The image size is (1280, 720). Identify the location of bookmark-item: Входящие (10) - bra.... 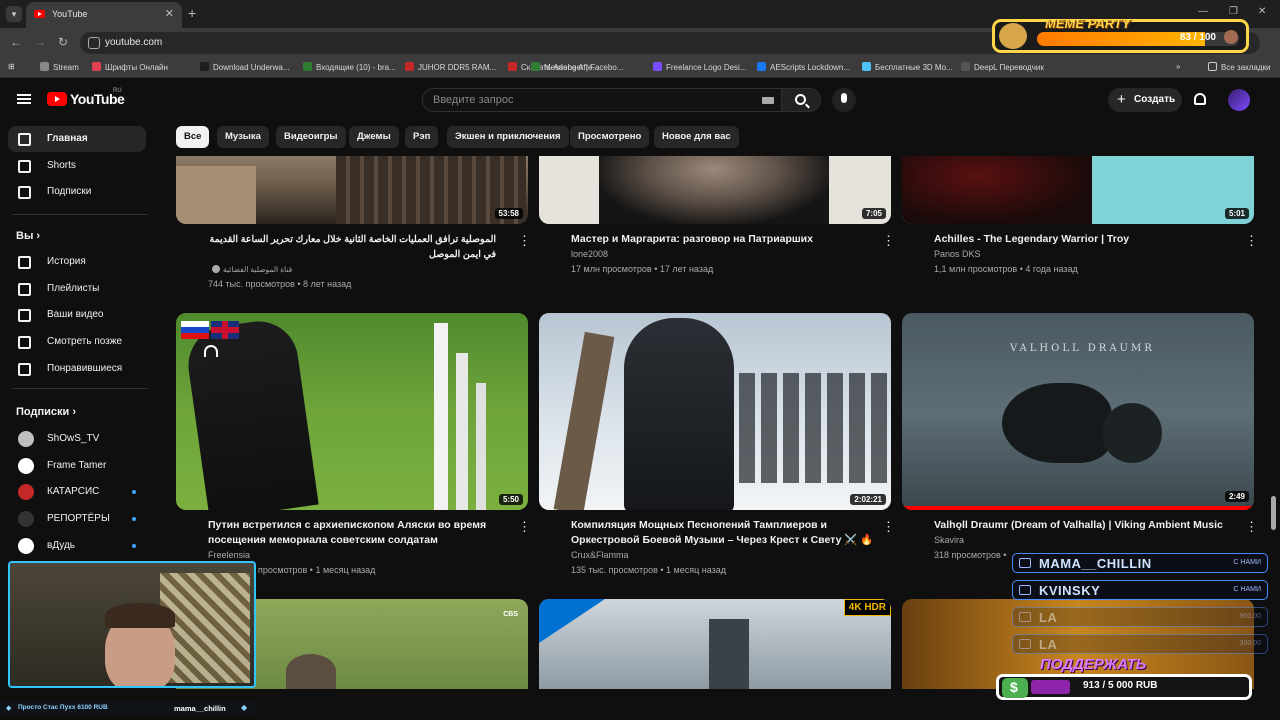
(349, 67).